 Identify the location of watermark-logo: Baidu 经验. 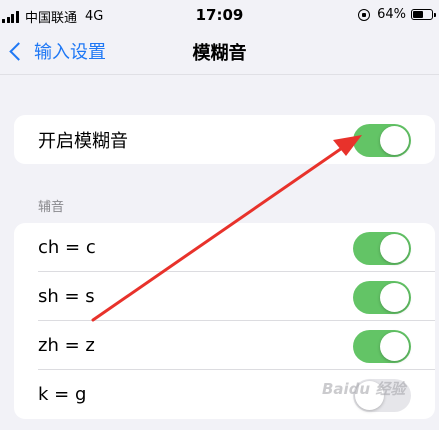
(364, 389).